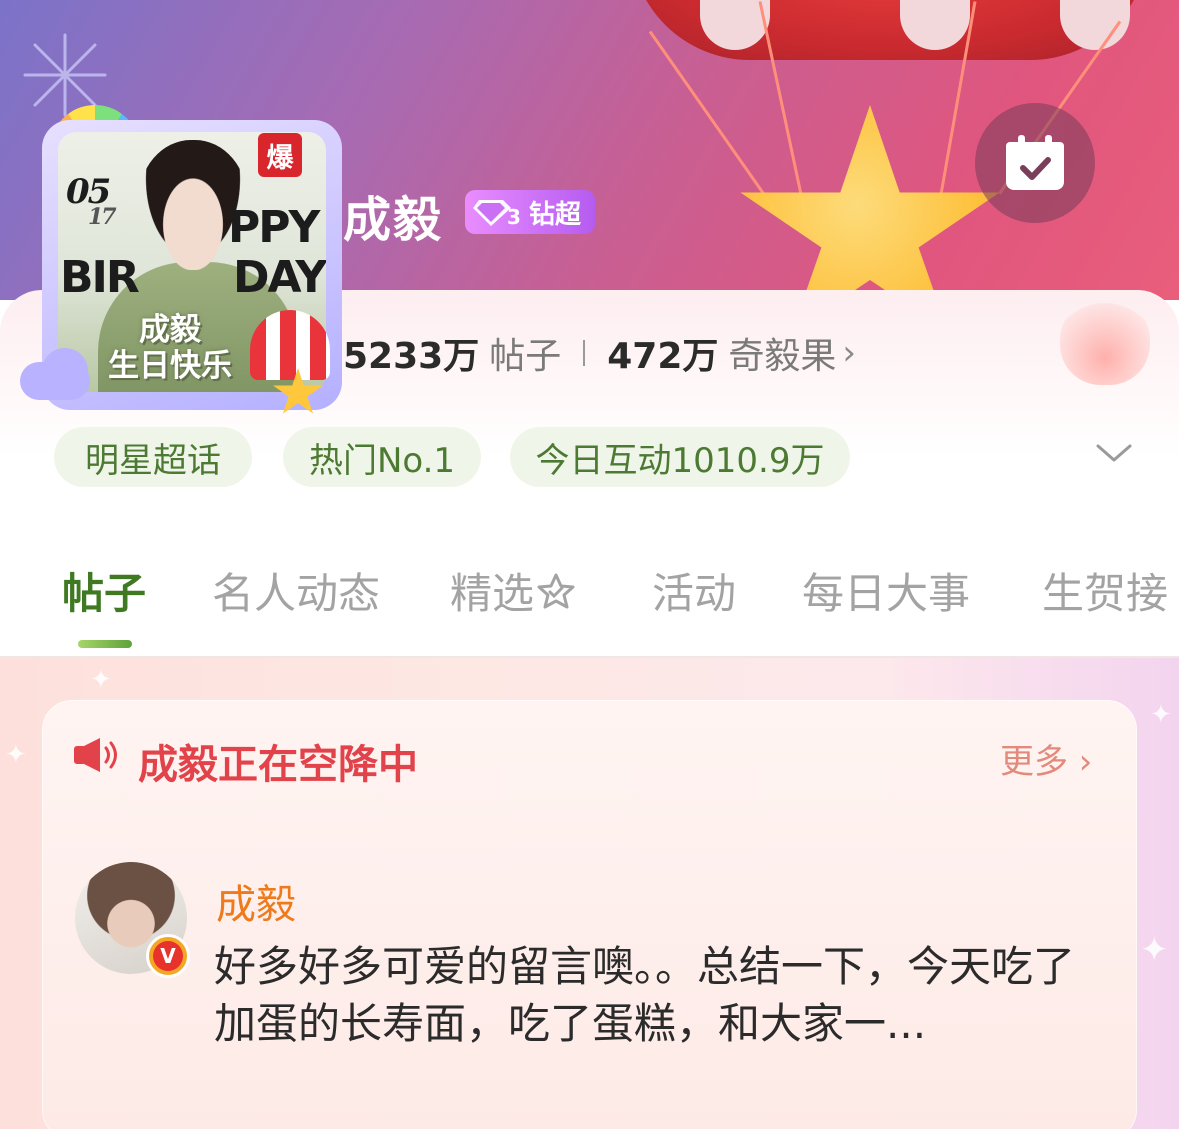 This screenshot has width=1179, height=1129. I want to click on tab-celebrity-updates: 名人动态, so click(296, 590).